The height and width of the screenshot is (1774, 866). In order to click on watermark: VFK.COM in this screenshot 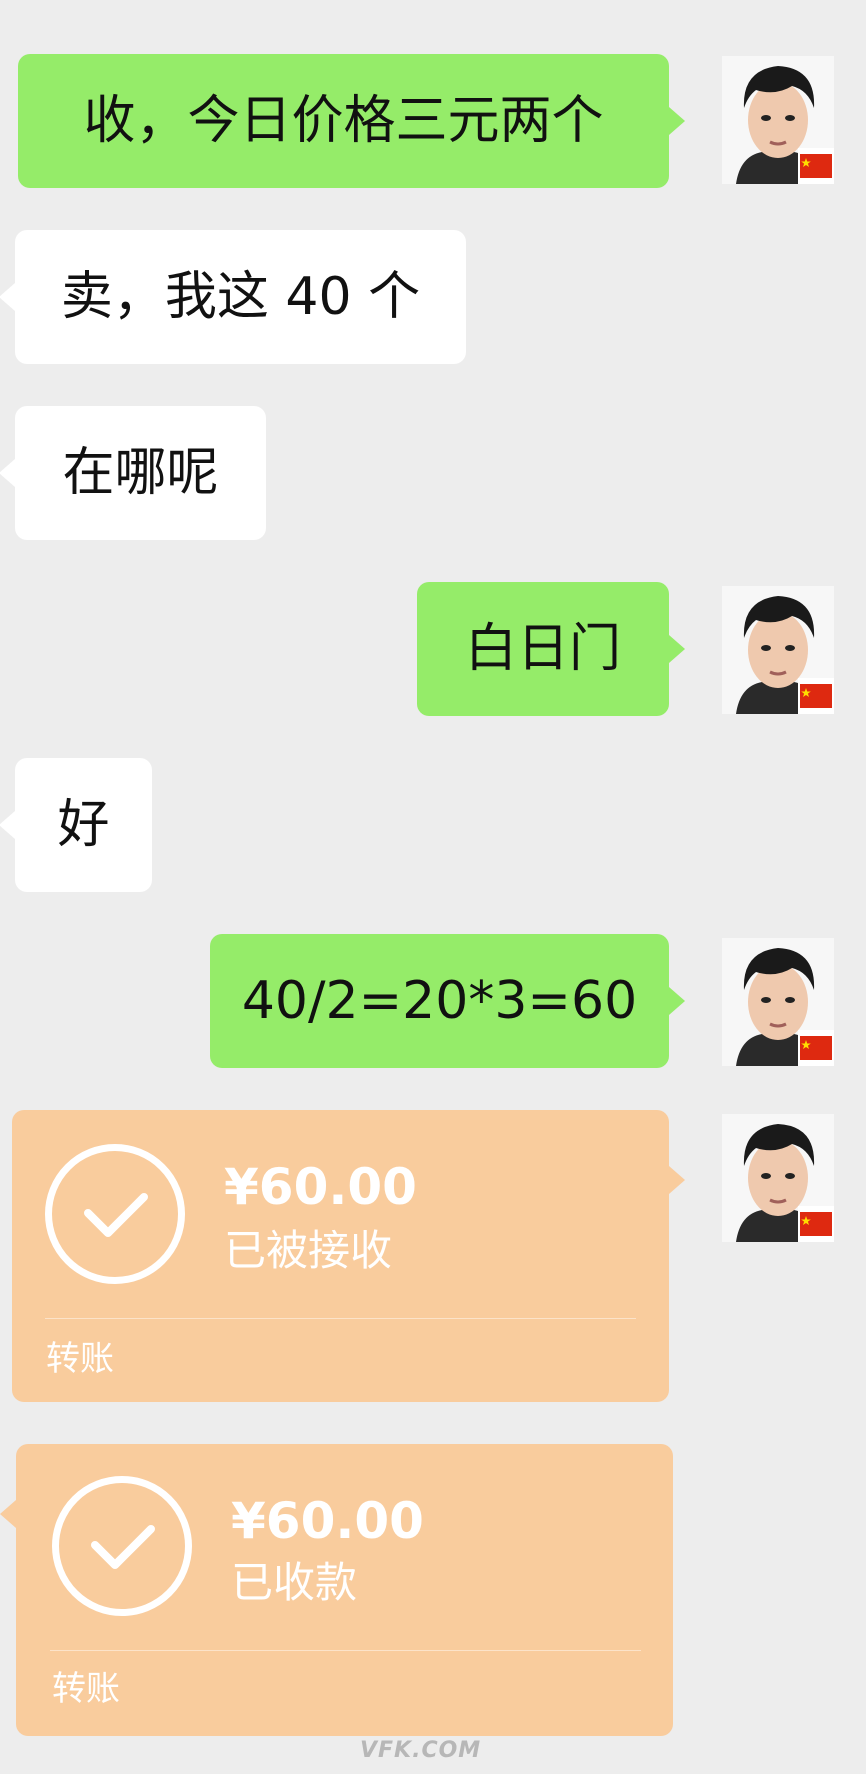, I will do `click(421, 1750)`.